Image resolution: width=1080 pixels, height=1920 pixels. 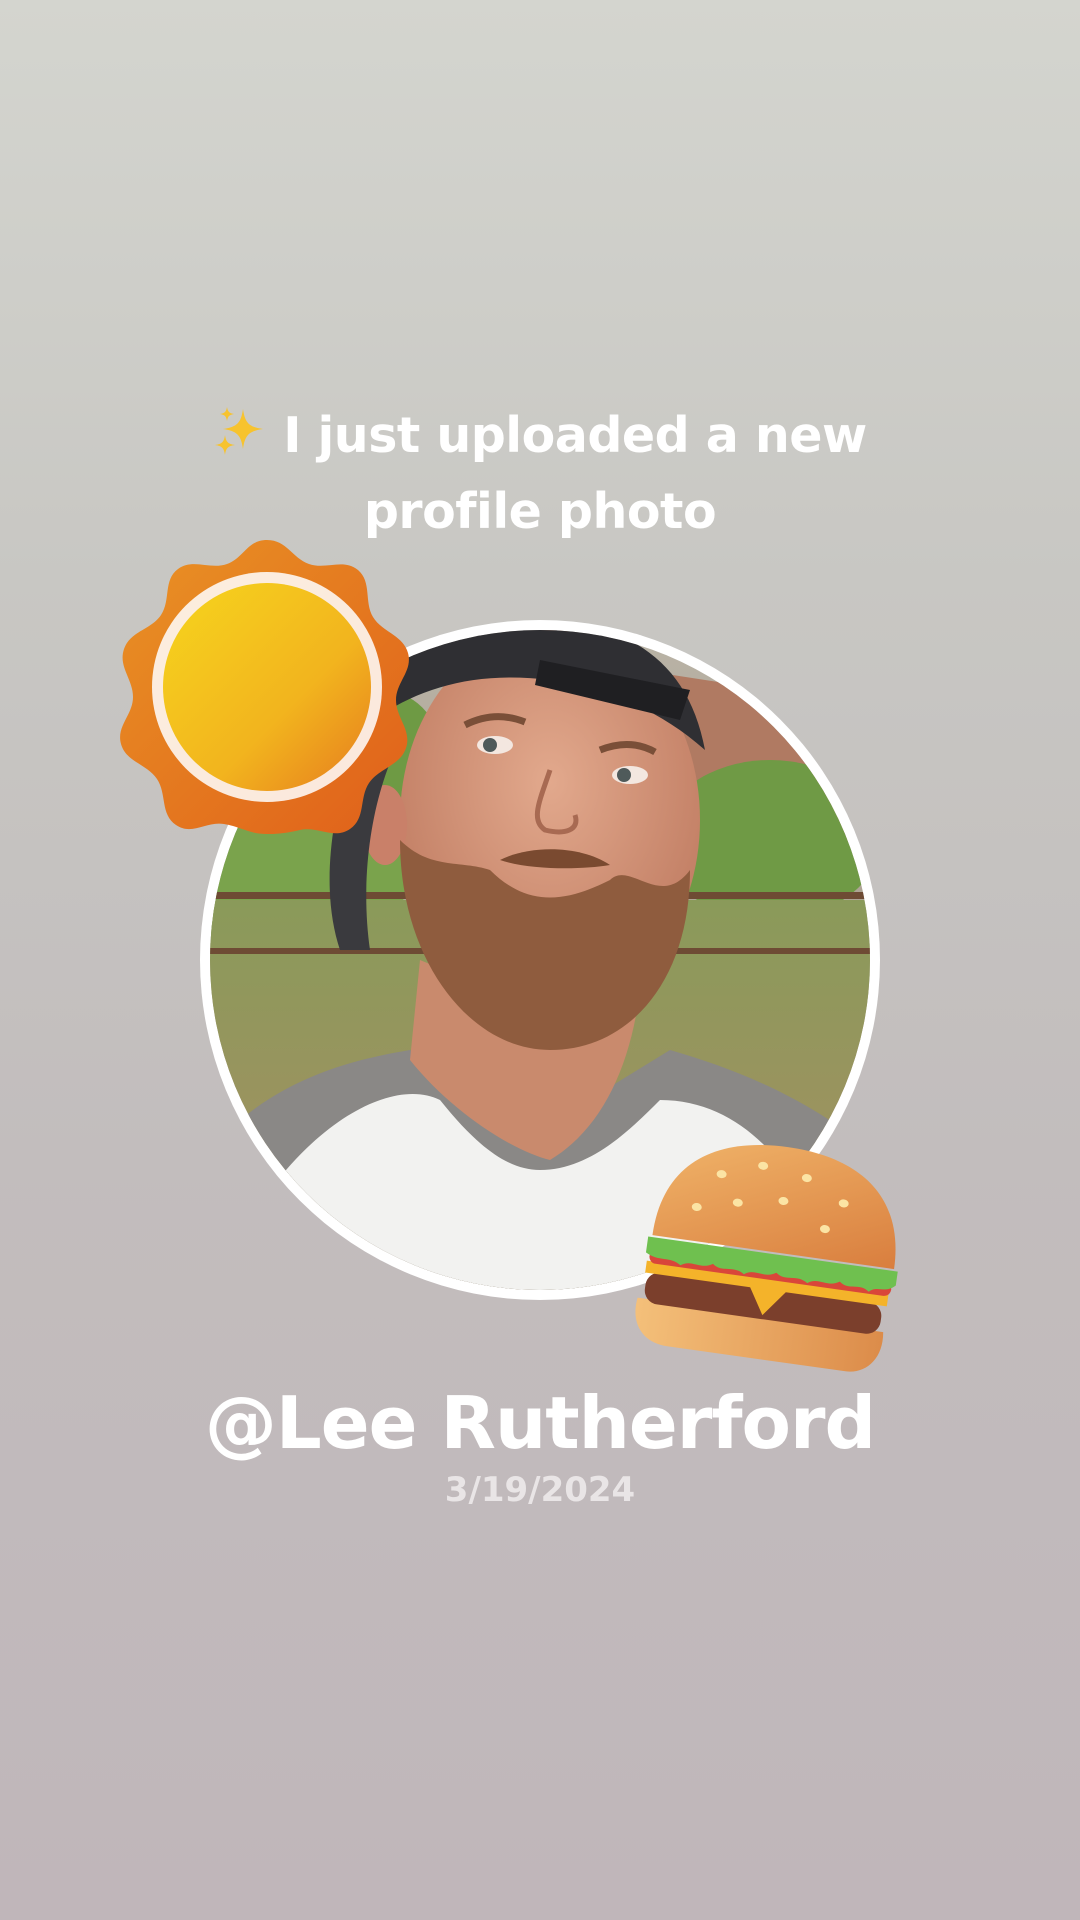 What do you see at coordinates (575, 435) in the screenshot?
I see `headline-line-1-text: I just uploaded a new` at bounding box center [575, 435].